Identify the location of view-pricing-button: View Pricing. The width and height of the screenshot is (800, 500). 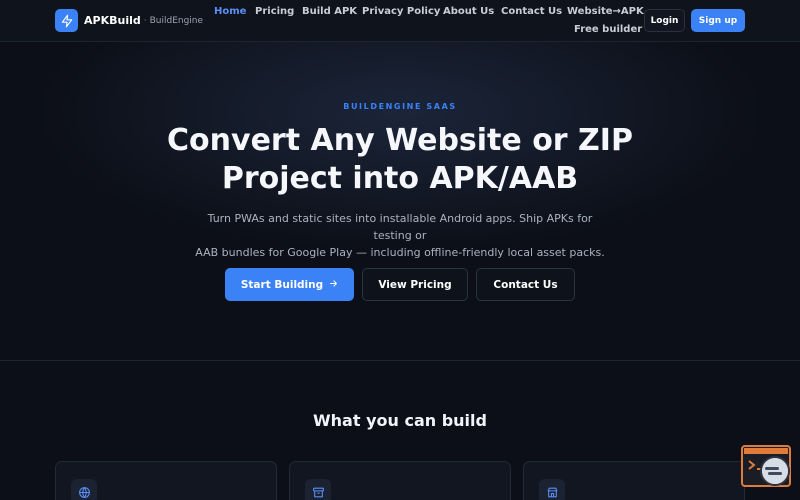
(415, 284).